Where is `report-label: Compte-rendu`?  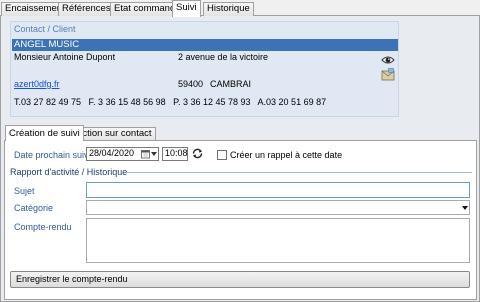 report-label: Compte-rendu is located at coordinates (43, 227).